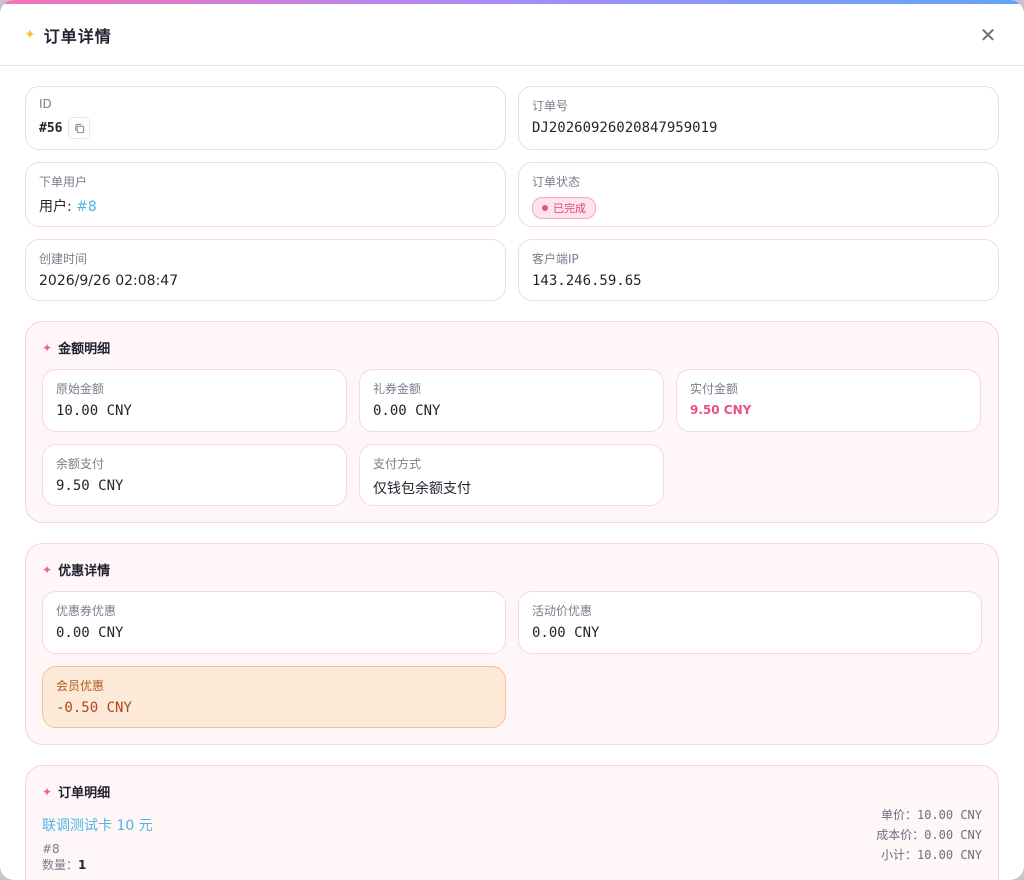 Image resolution: width=1024 pixels, height=880 pixels. I want to click on id-label: ID, so click(45, 104).